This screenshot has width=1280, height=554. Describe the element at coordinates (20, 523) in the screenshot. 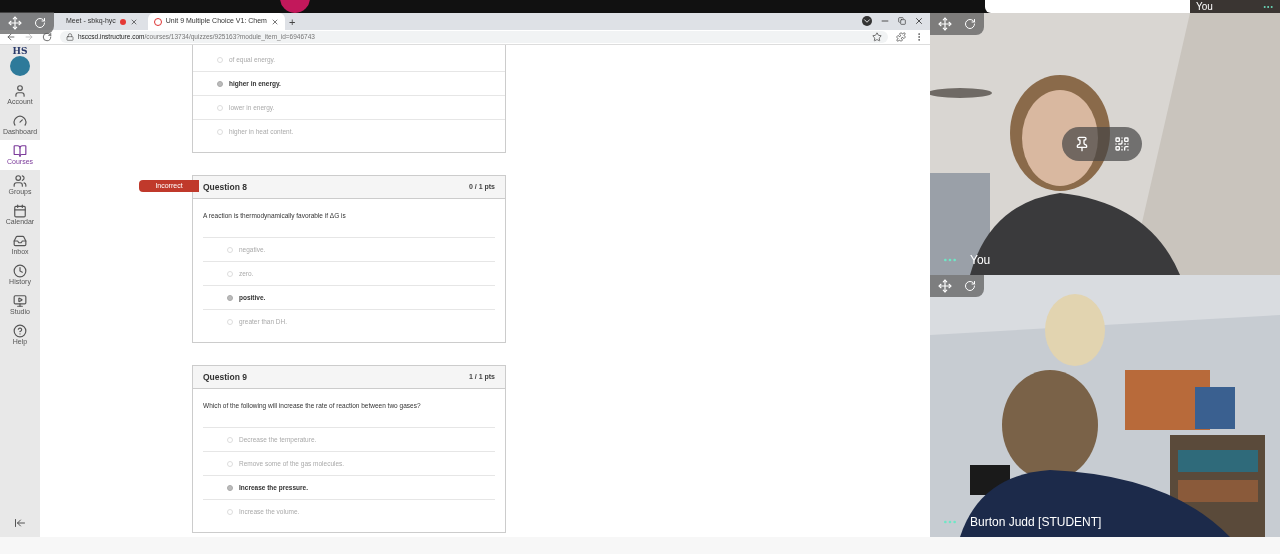

I see `collapse-icon` at that location.